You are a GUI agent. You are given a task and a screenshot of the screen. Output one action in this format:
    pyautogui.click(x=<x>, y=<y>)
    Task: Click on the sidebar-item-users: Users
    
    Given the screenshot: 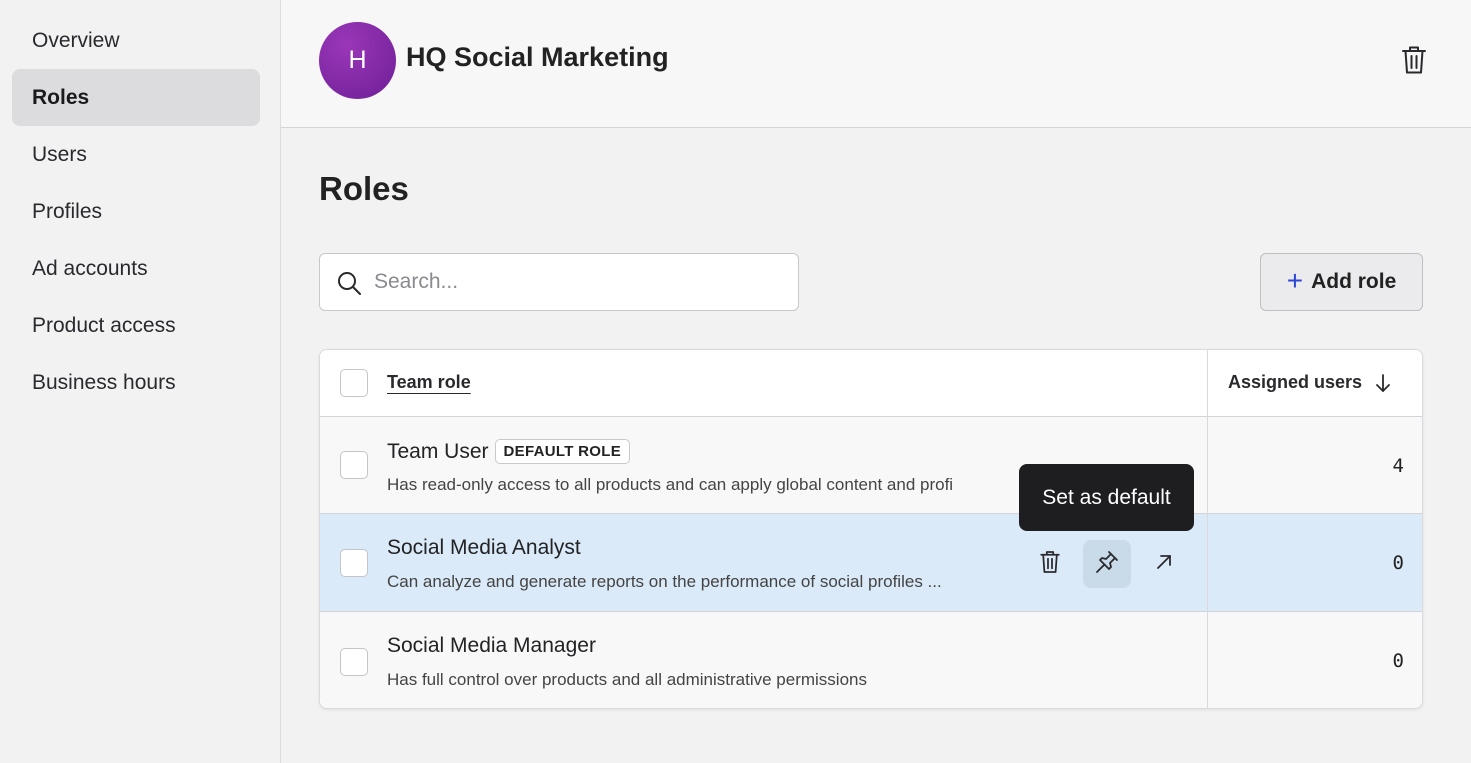 What is the action you would take?
    pyautogui.click(x=136, y=154)
    